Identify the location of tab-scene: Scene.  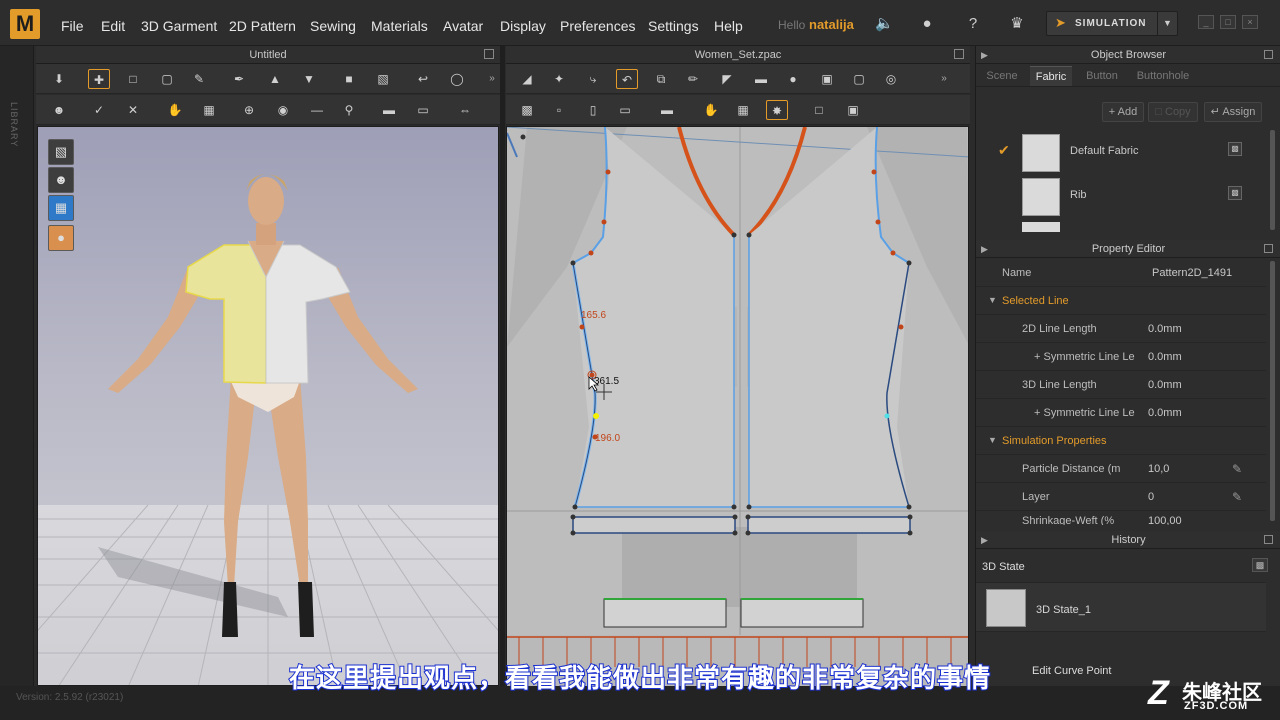
(1002, 76).